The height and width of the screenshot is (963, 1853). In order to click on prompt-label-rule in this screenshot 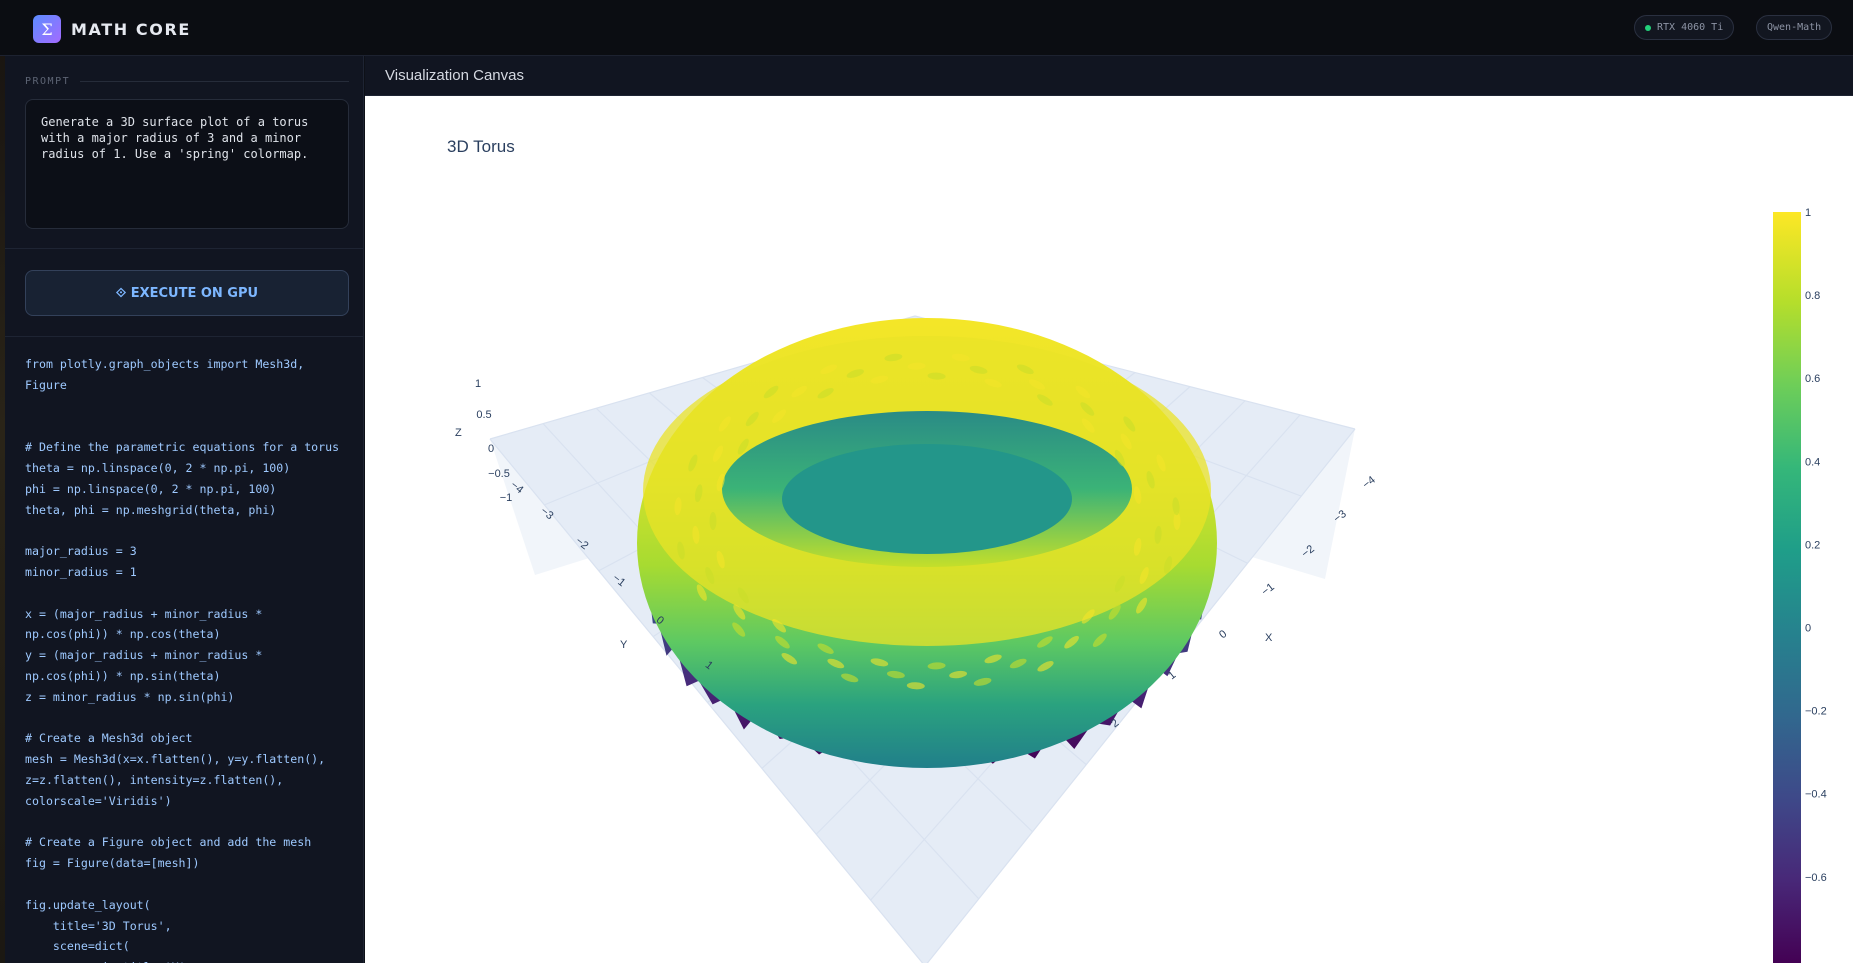, I will do `click(214, 81)`.